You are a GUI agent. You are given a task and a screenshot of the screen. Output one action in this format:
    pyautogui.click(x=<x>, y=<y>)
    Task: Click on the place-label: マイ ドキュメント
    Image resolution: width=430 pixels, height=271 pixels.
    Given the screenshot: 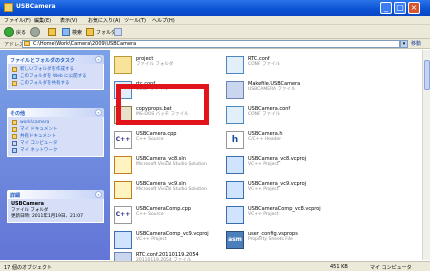 What is the action you would take?
    pyautogui.click(x=39, y=129)
    